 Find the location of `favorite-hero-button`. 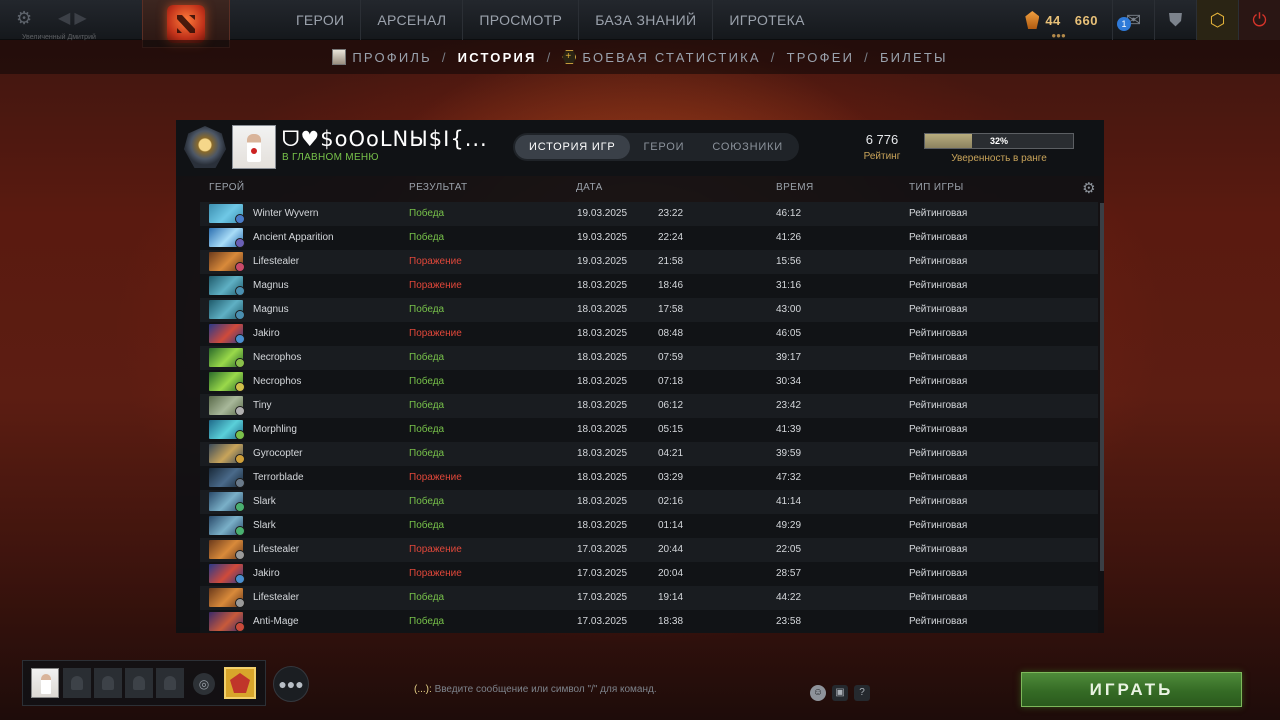

favorite-hero-button is located at coordinates (240, 683).